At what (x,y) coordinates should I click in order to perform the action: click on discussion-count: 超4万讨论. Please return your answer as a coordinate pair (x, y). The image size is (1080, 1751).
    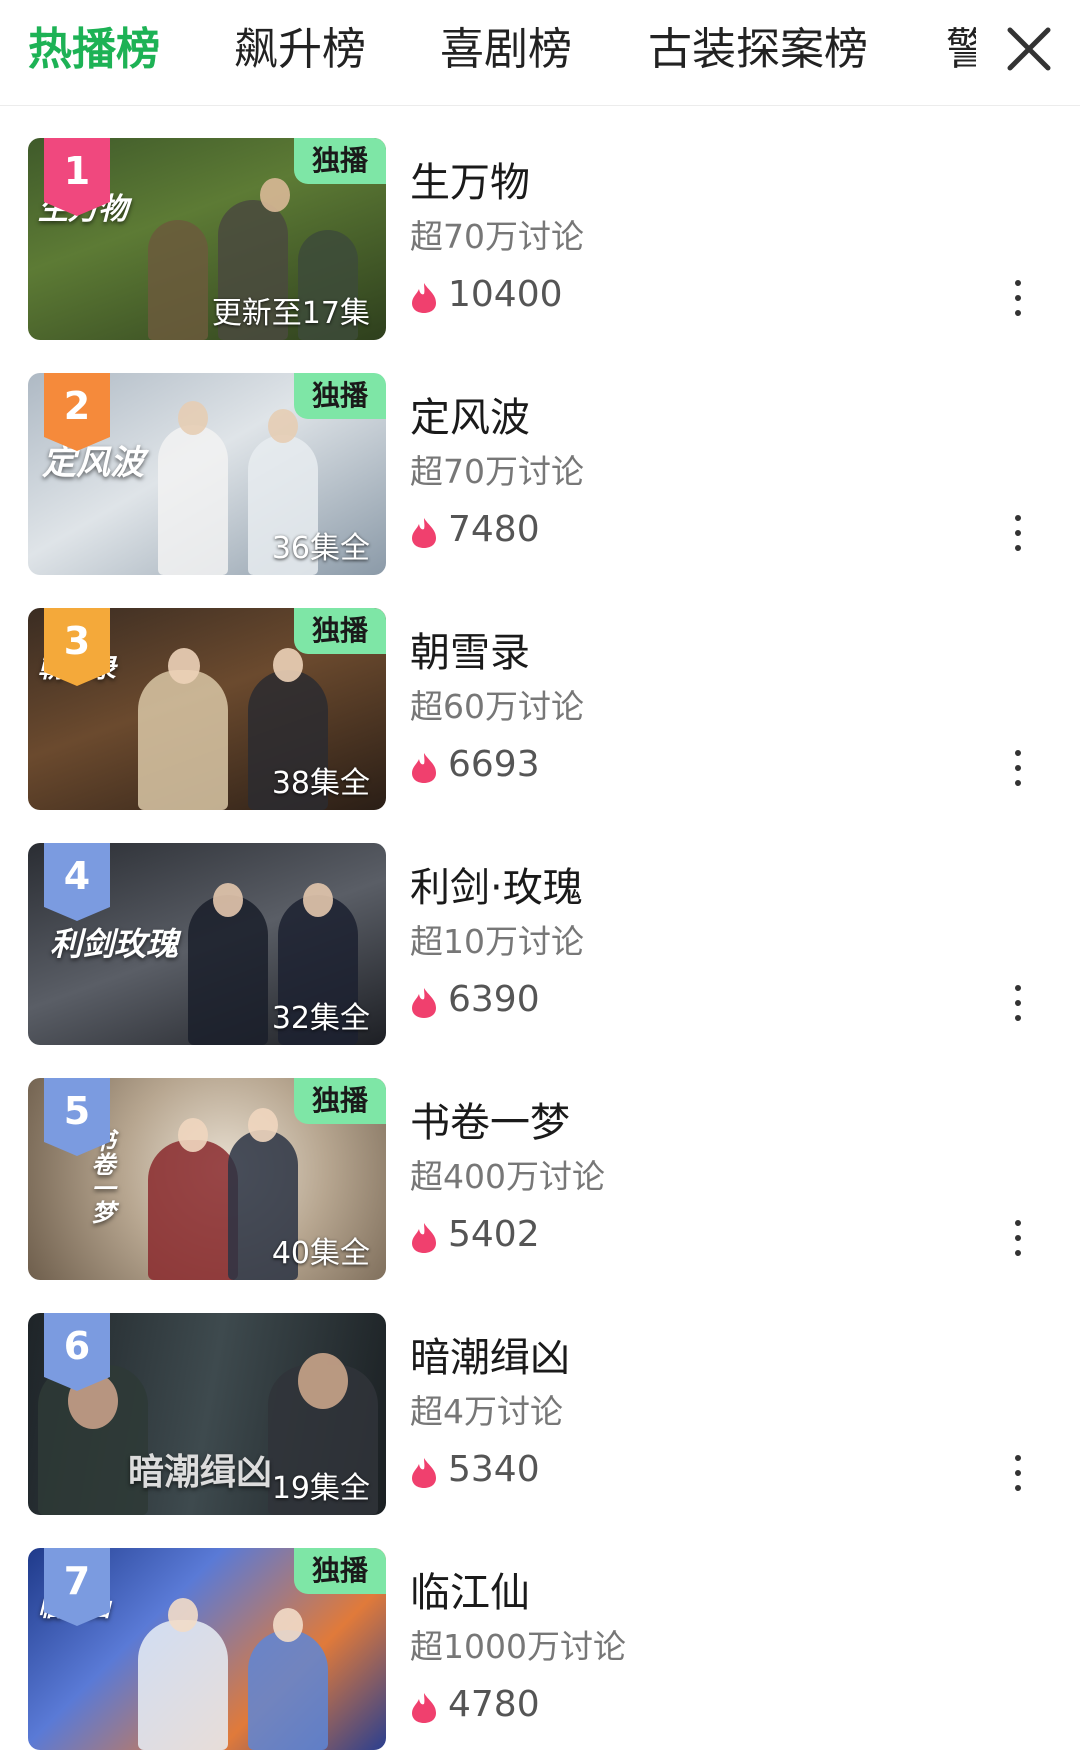
    Looking at the image, I should click on (486, 1411).